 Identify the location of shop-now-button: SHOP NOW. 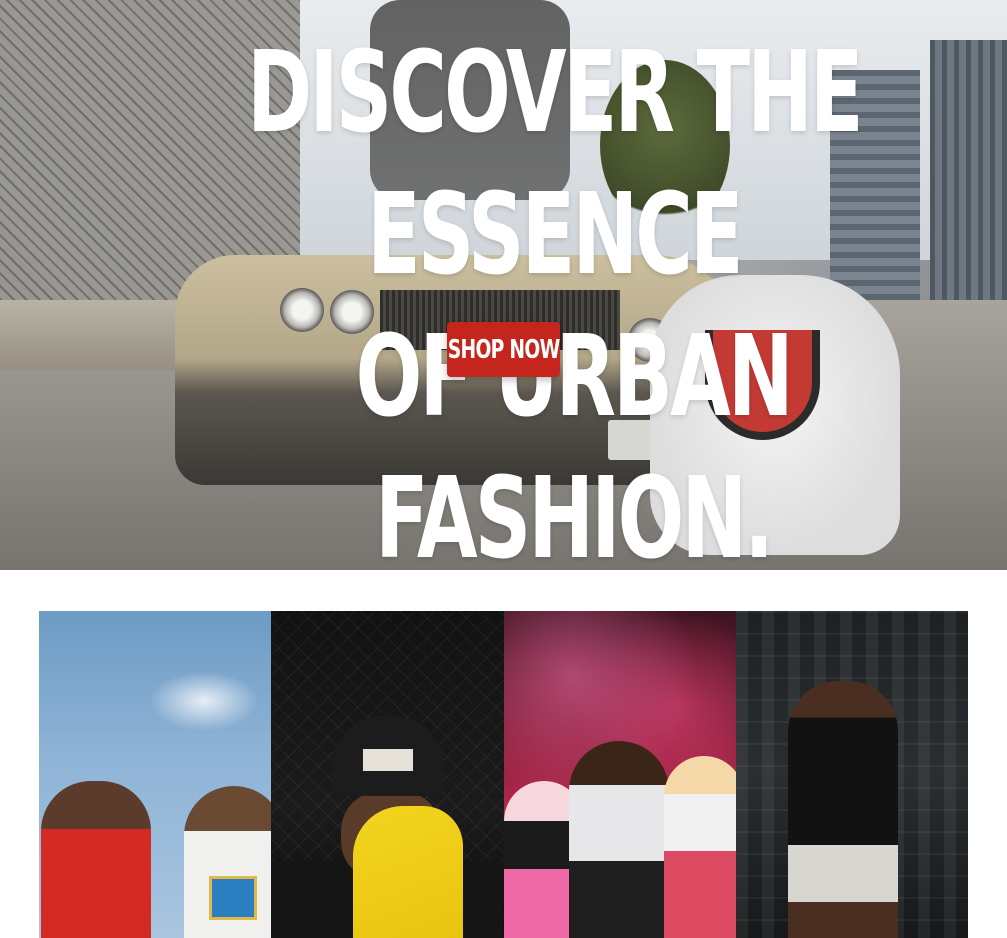
(503, 349).